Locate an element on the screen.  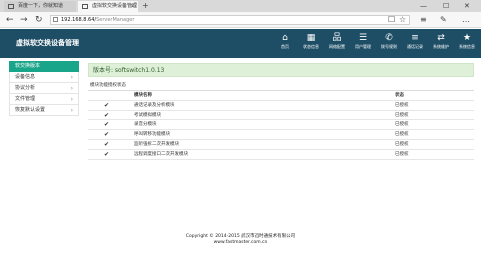
nav-dial-rules: ✆ 拨号规则 is located at coordinates (389, 41).